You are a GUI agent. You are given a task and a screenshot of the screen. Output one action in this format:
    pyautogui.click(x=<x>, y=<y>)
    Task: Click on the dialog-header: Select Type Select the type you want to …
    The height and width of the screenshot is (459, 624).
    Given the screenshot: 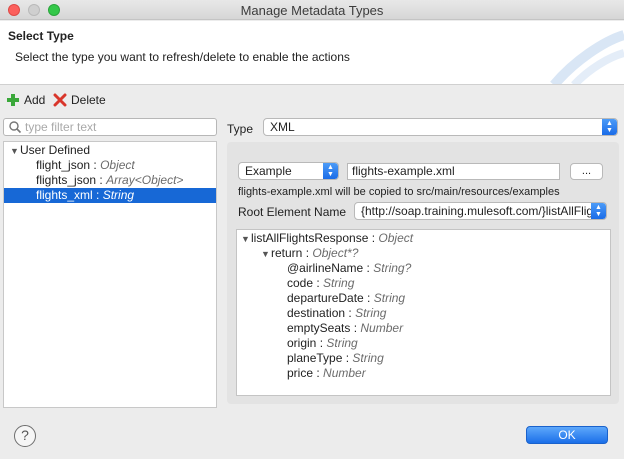 What is the action you would take?
    pyautogui.click(x=312, y=53)
    